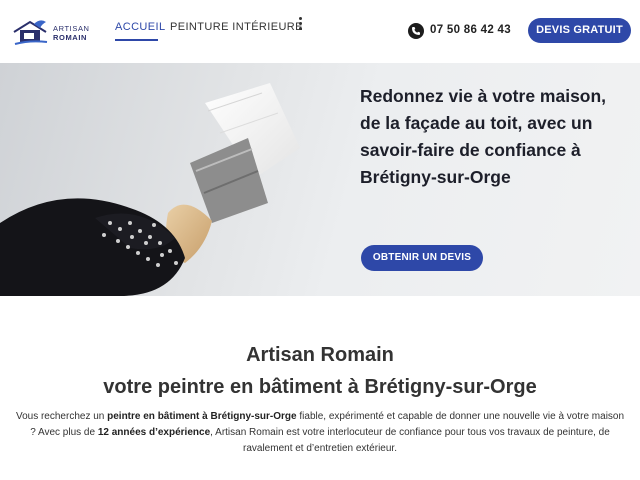 Image resolution: width=640 pixels, height=480 pixels. I want to click on intro-bold-1: peintre en bâtiment à Brétigny-sur-Orge, so click(202, 416).